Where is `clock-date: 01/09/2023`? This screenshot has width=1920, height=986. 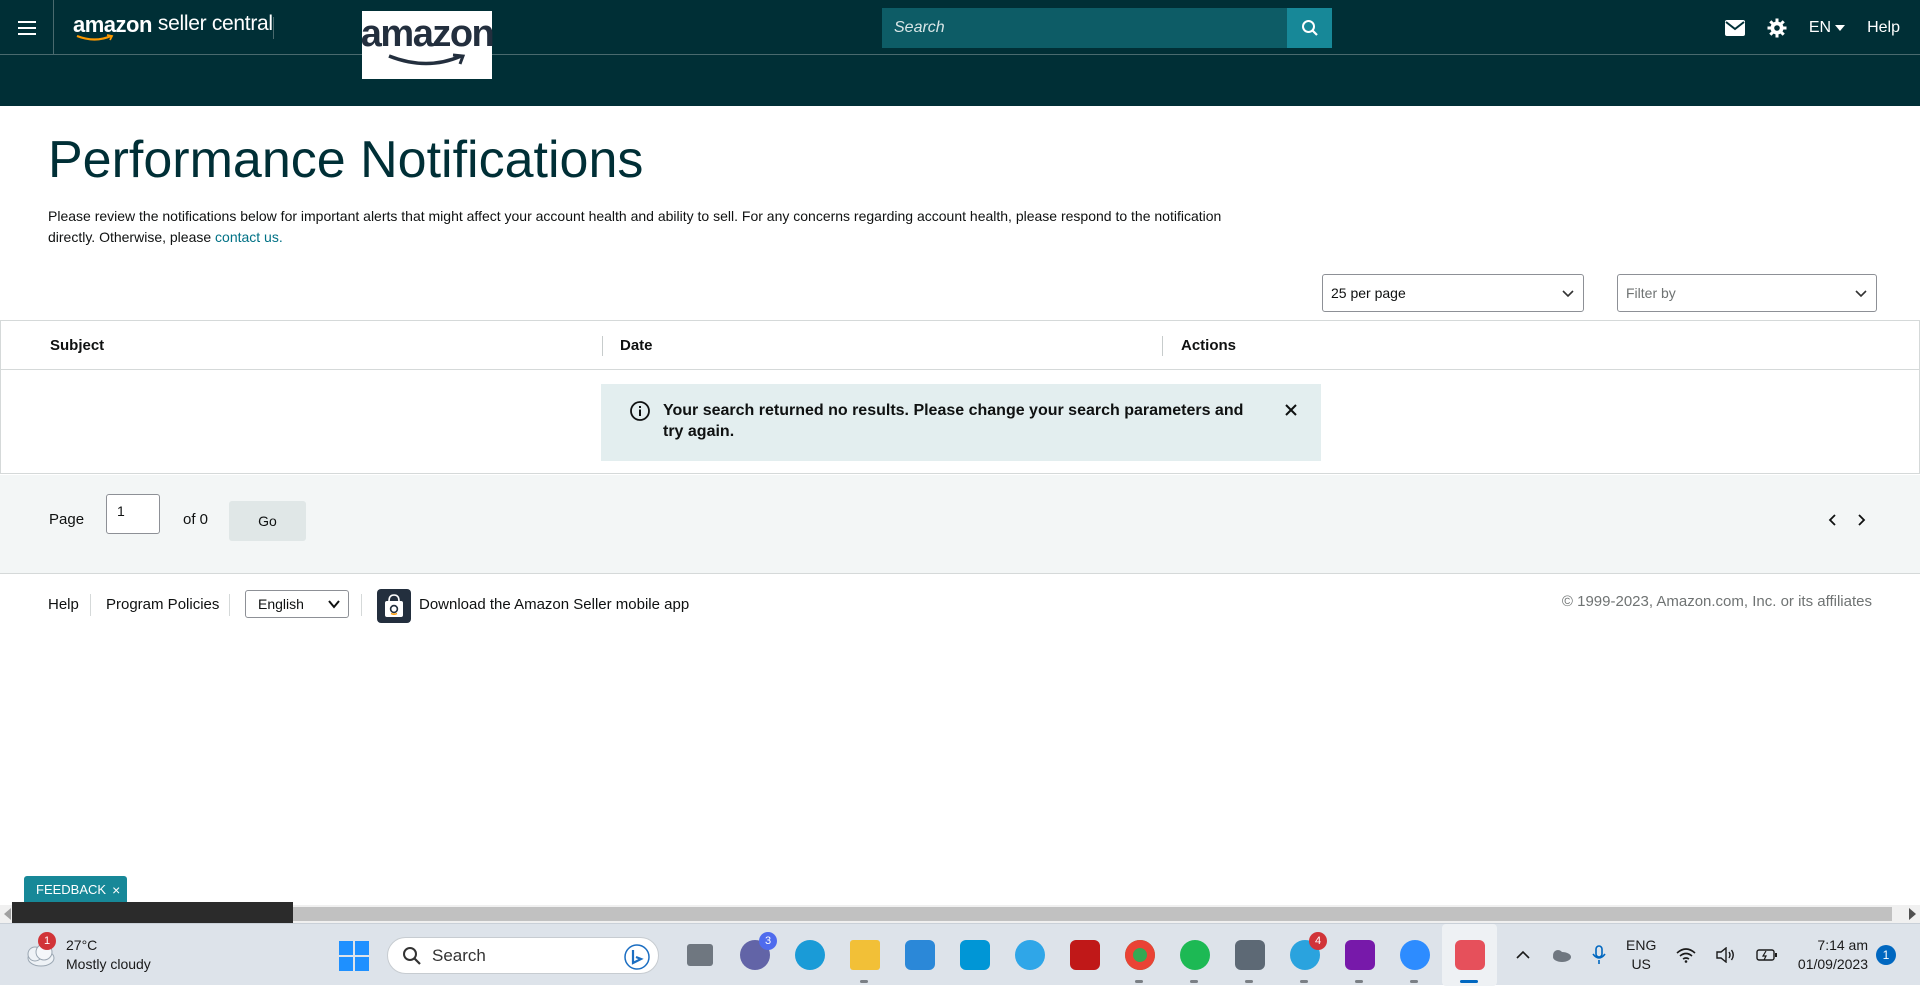
clock-date: 01/09/2023 is located at coordinates (1832, 964).